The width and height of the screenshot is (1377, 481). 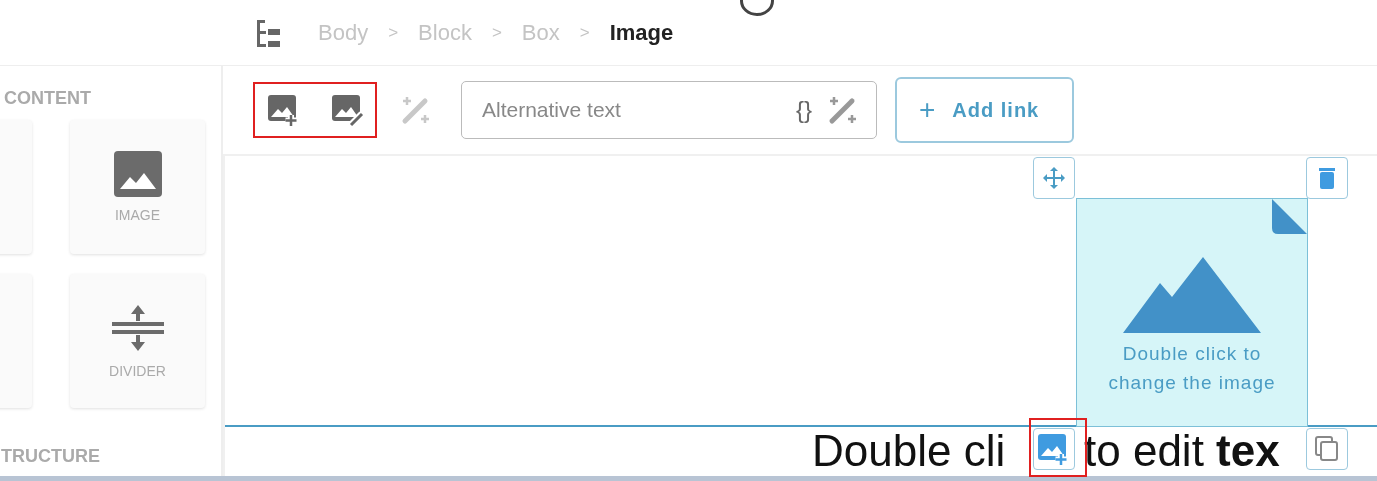 I want to click on copy-button, so click(x=1327, y=449).